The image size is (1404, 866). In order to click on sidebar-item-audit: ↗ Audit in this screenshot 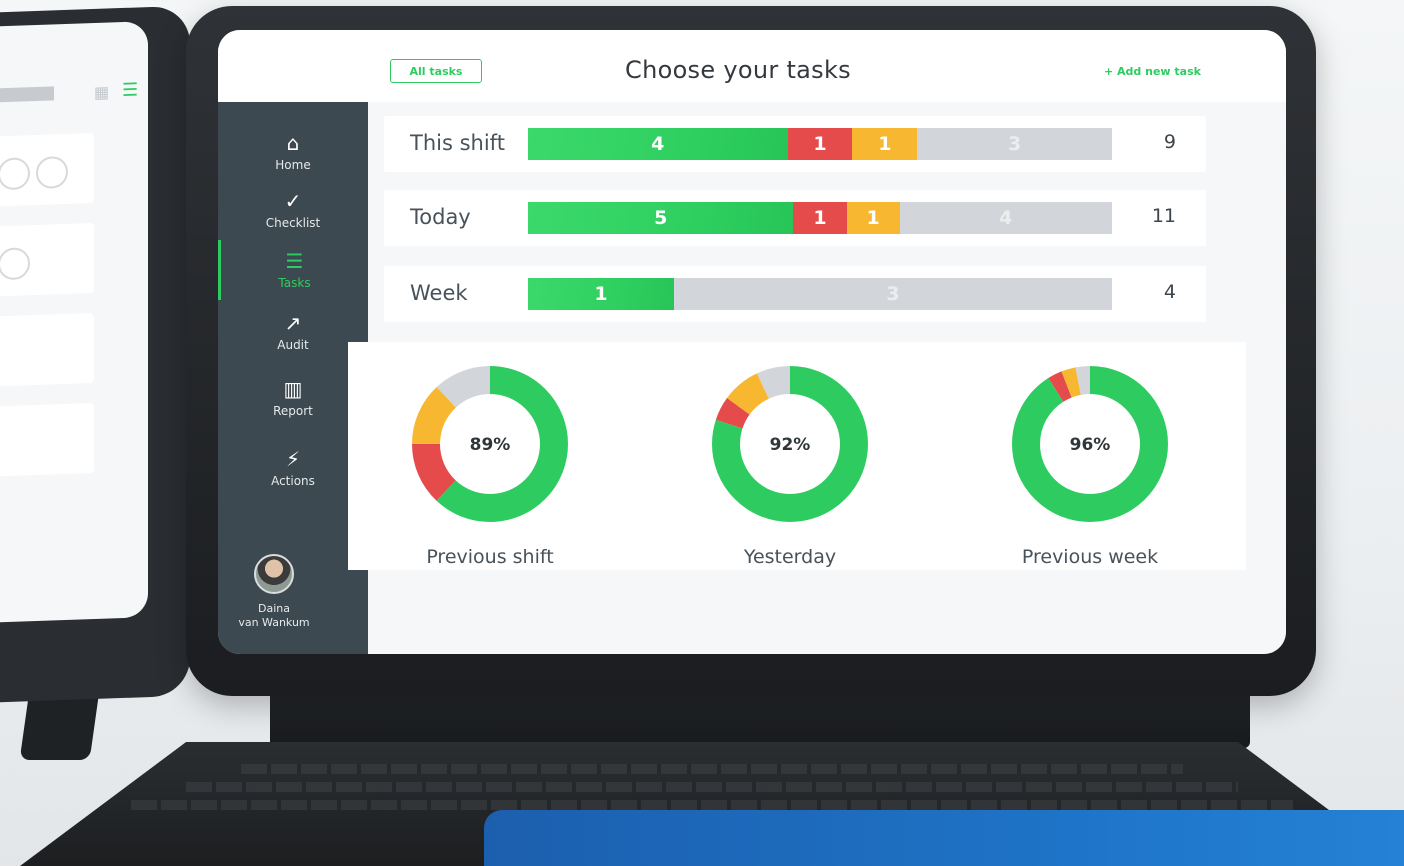, I will do `click(293, 332)`.